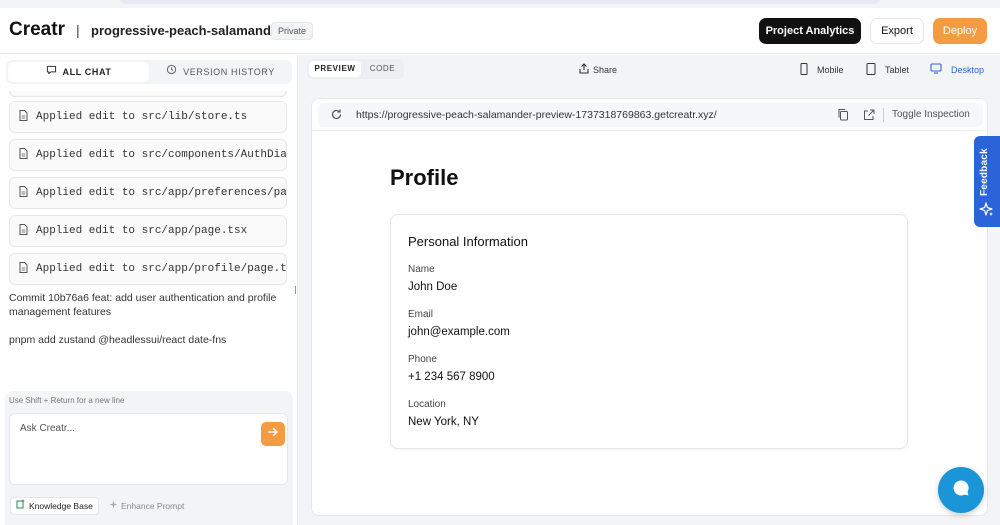  I want to click on field-value-phone: +1 234 567 8900, so click(451, 377).